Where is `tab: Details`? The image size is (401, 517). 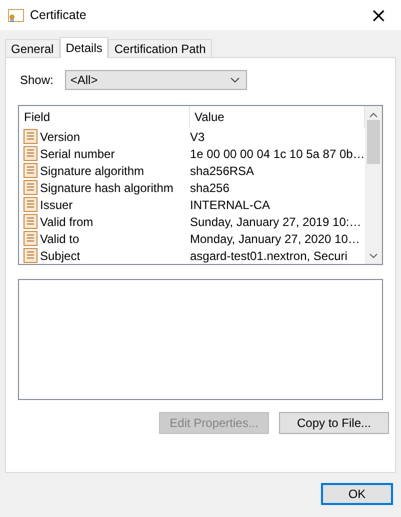 tab: Details is located at coordinates (84, 47).